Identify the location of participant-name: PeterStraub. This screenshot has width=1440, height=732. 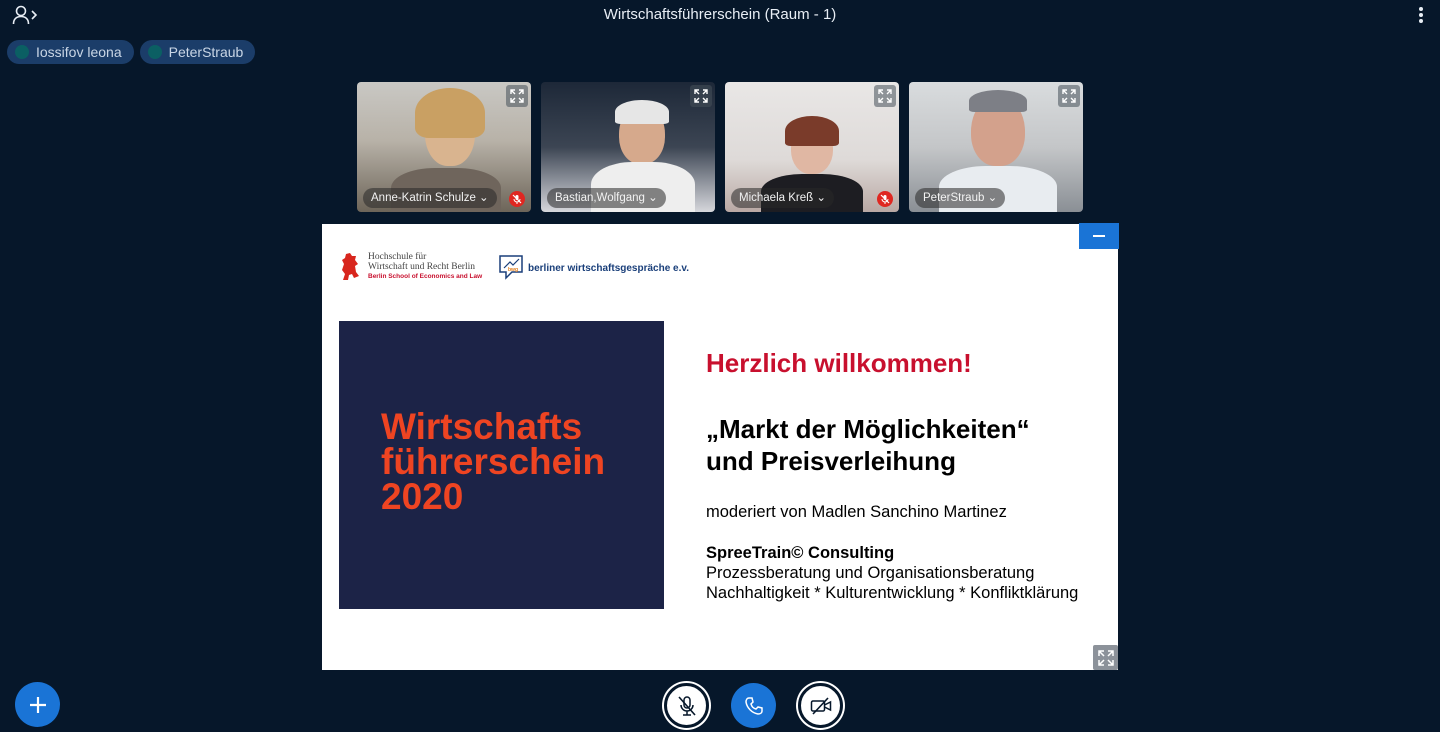
(954, 198).